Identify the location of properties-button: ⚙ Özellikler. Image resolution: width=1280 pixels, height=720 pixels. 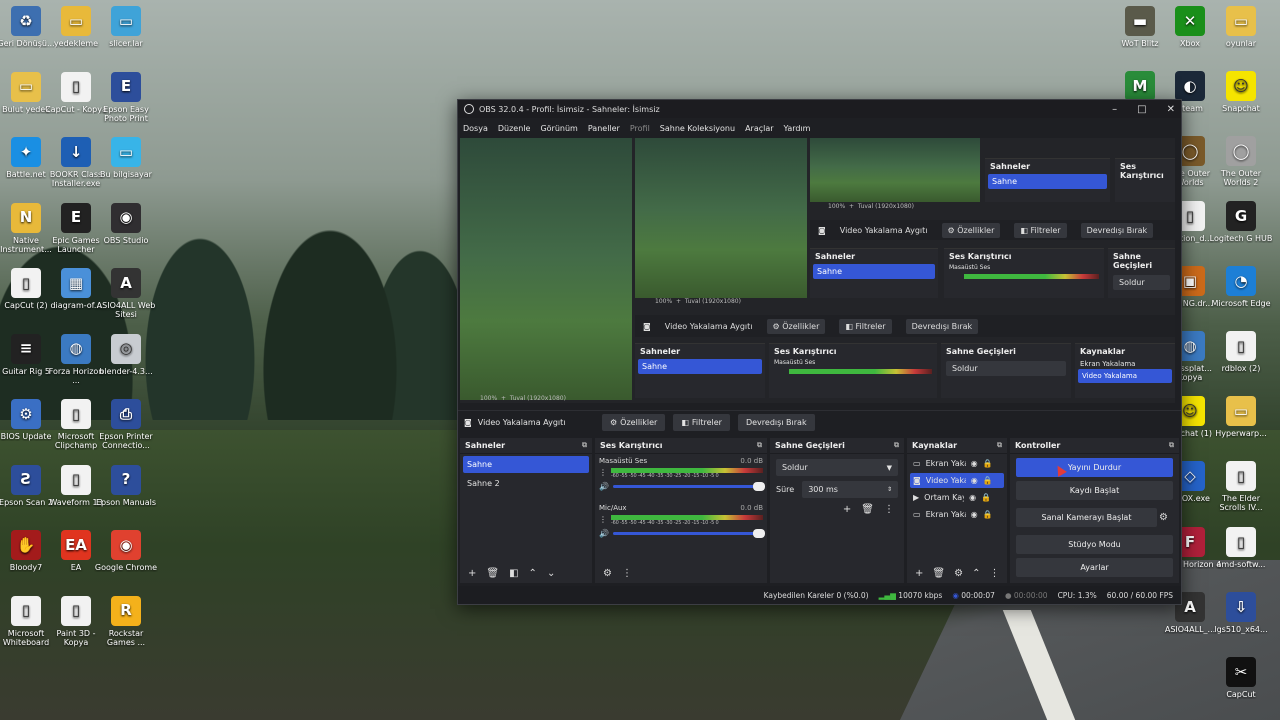
(634, 422).